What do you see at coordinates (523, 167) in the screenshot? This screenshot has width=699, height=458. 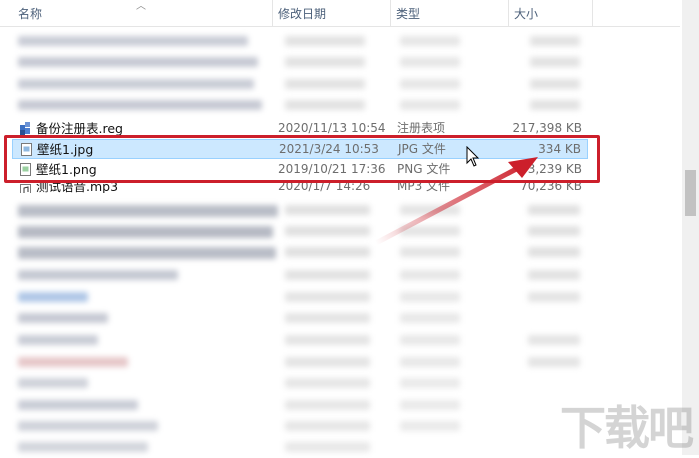 I see `arrow-head` at bounding box center [523, 167].